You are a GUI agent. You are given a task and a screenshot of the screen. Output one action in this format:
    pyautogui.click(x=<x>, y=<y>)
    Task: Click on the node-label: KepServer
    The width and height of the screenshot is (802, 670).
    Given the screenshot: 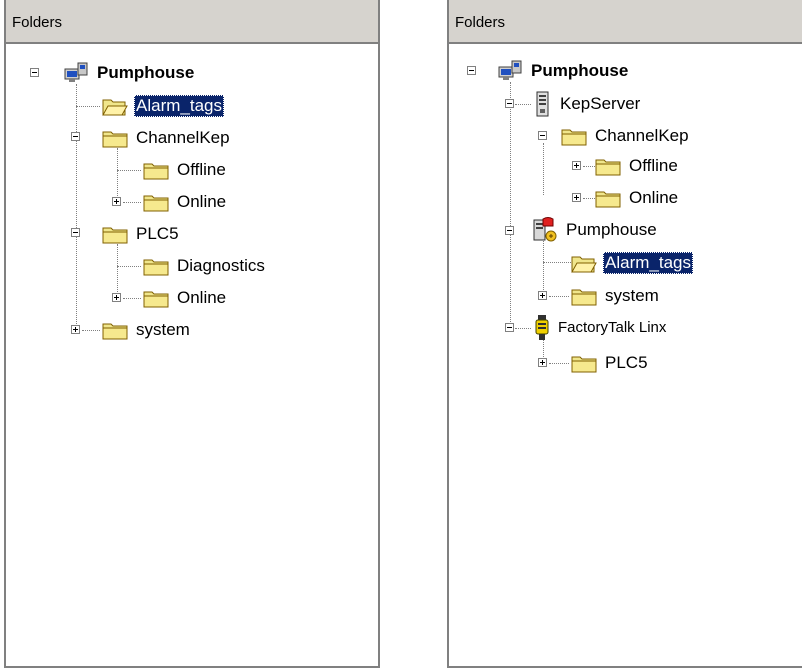 What is the action you would take?
    pyautogui.click(x=600, y=103)
    